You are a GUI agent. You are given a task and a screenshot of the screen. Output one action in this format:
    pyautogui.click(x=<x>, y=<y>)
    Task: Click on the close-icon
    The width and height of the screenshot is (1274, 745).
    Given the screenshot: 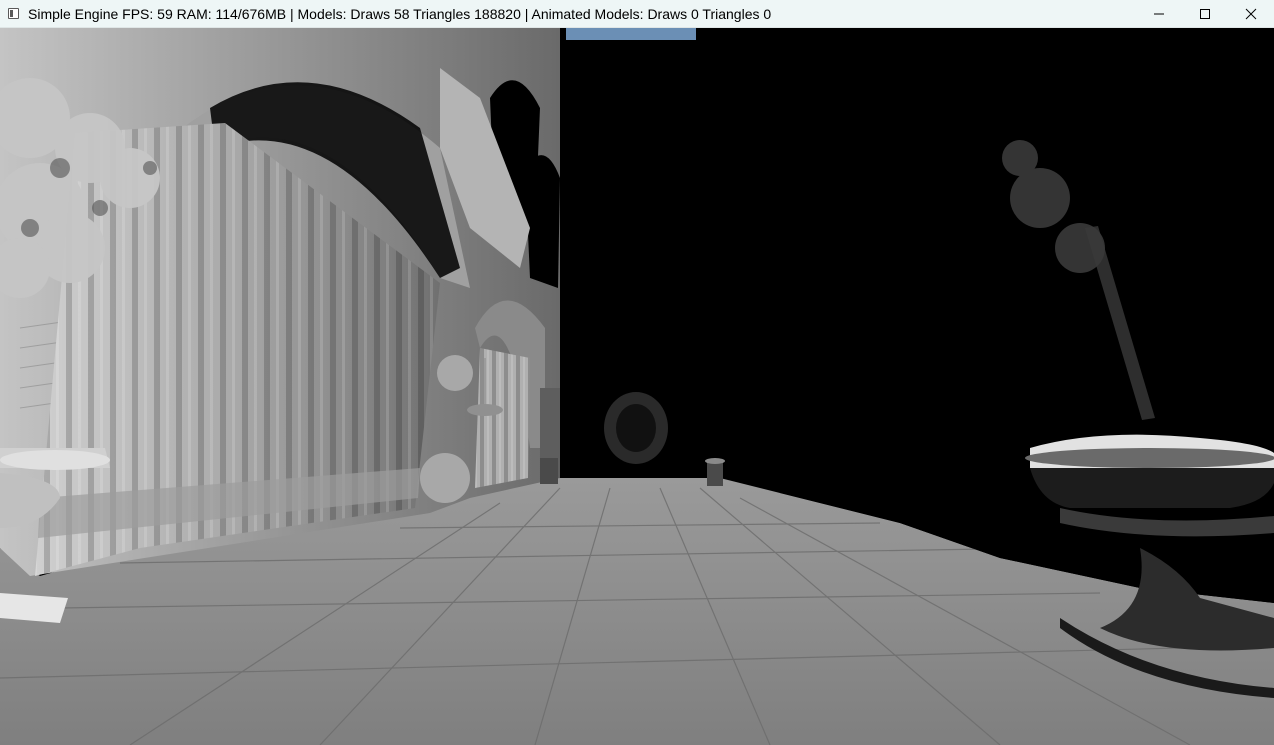 What is the action you would take?
    pyautogui.click(x=1251, y=13)
    